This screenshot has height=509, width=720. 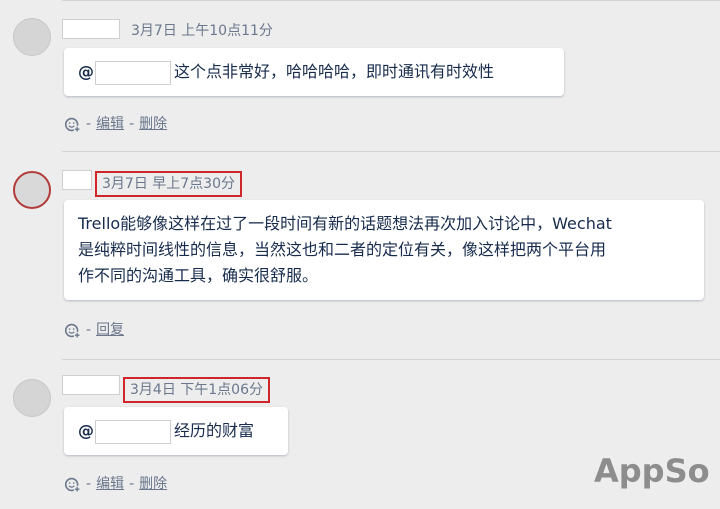 I want to click on comment-text-line: 作不同的沟通工具，确实很舒服。, so click(x=198, y=275).